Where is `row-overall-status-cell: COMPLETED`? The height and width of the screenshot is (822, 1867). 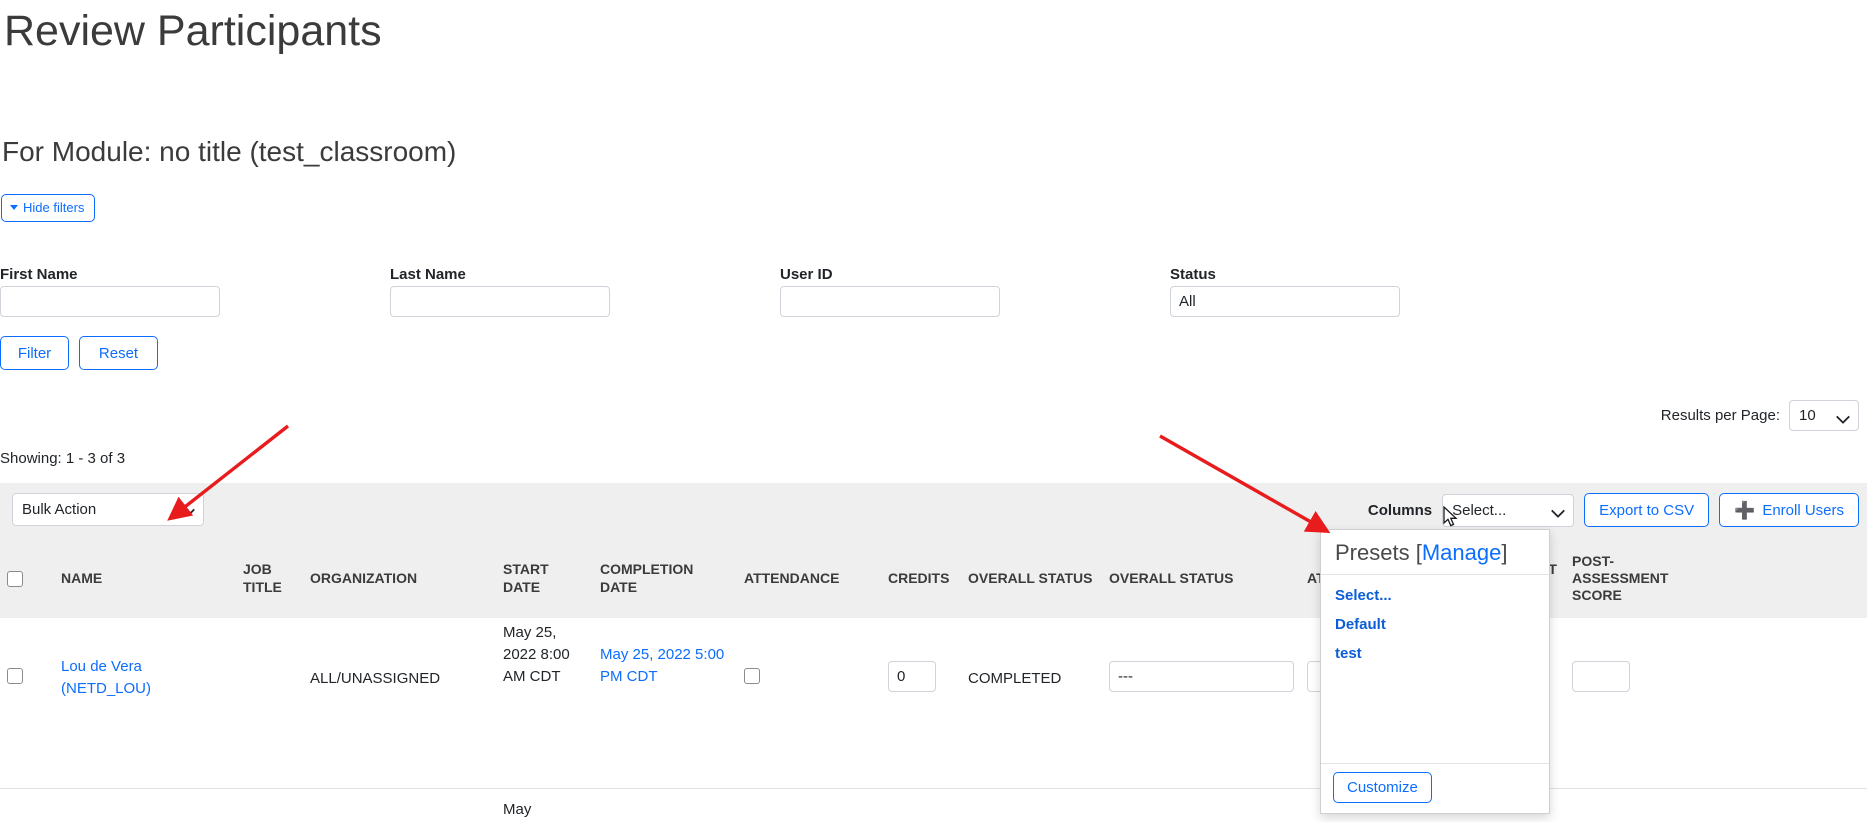
row-overall-status-cell: COMPLETED is located at coordinates (1015, 678).